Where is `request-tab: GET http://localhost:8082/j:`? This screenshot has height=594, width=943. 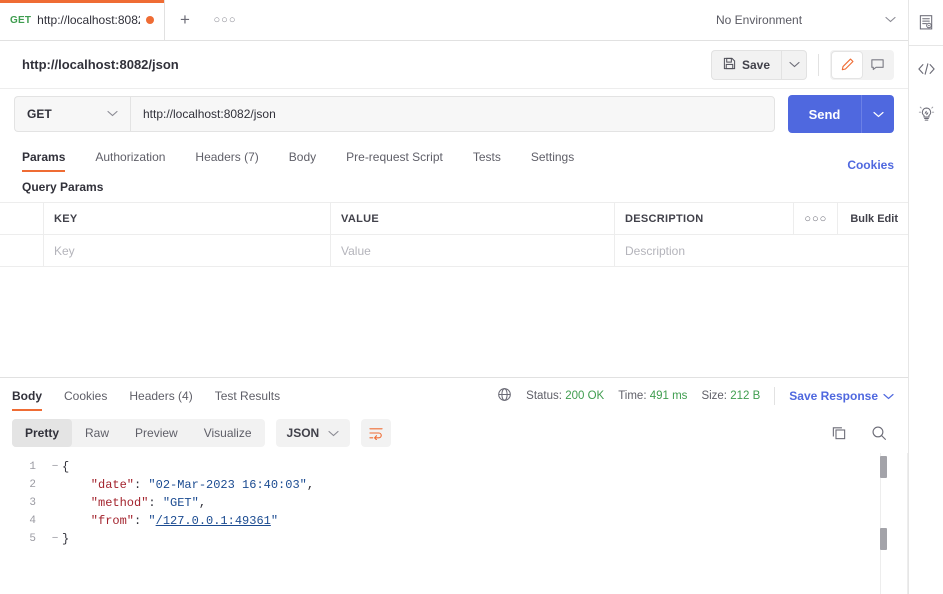 request-tab: GET http://localhost:8082/j: is located at coordinates (82, 20).